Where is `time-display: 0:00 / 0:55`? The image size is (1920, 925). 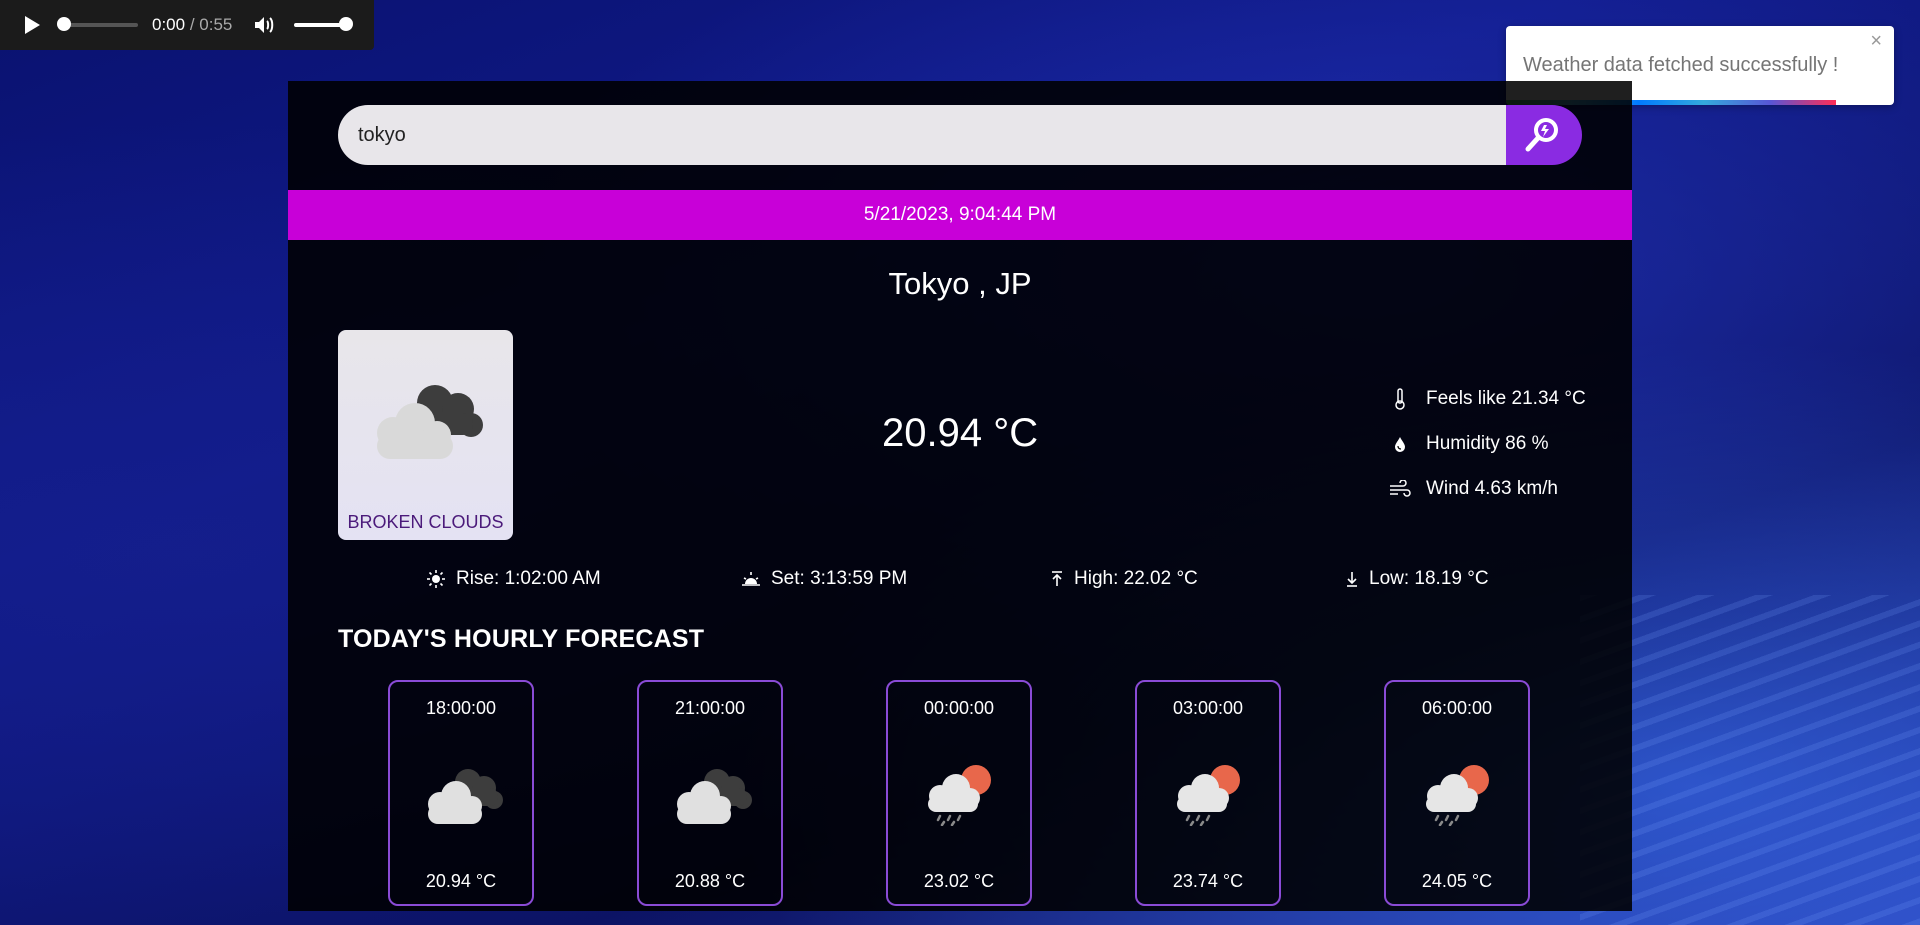 time-display: 0:00 / 0:55 is located at coordinates (192, 25).